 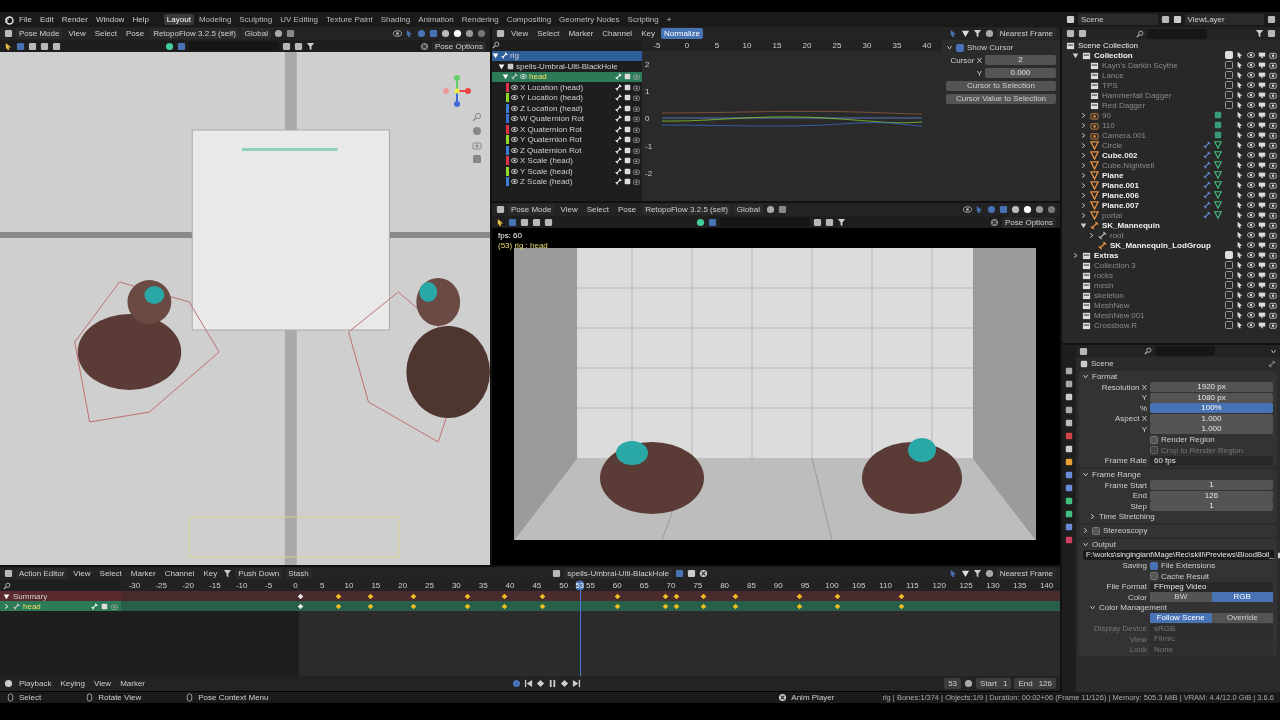 What do you see at coordinates (1211, 495) in the screenshot?
I see `number-field: 126` at bounding box center [1211, 495].